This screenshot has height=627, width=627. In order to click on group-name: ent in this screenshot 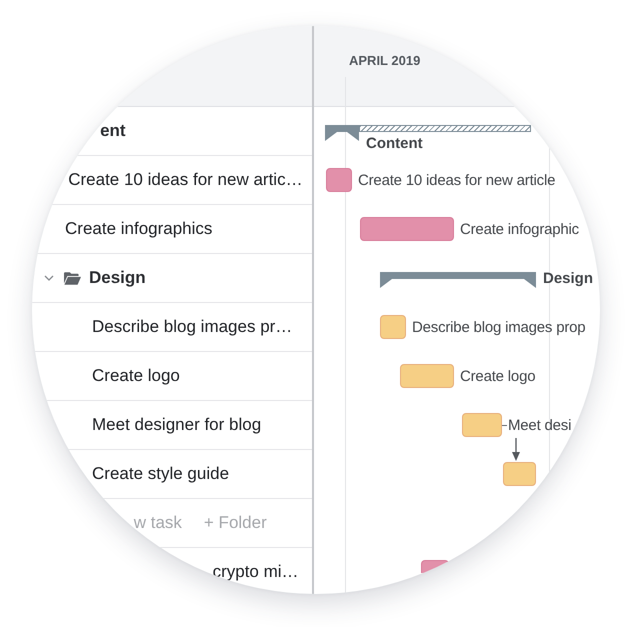, I will do `click(113, 131)`.